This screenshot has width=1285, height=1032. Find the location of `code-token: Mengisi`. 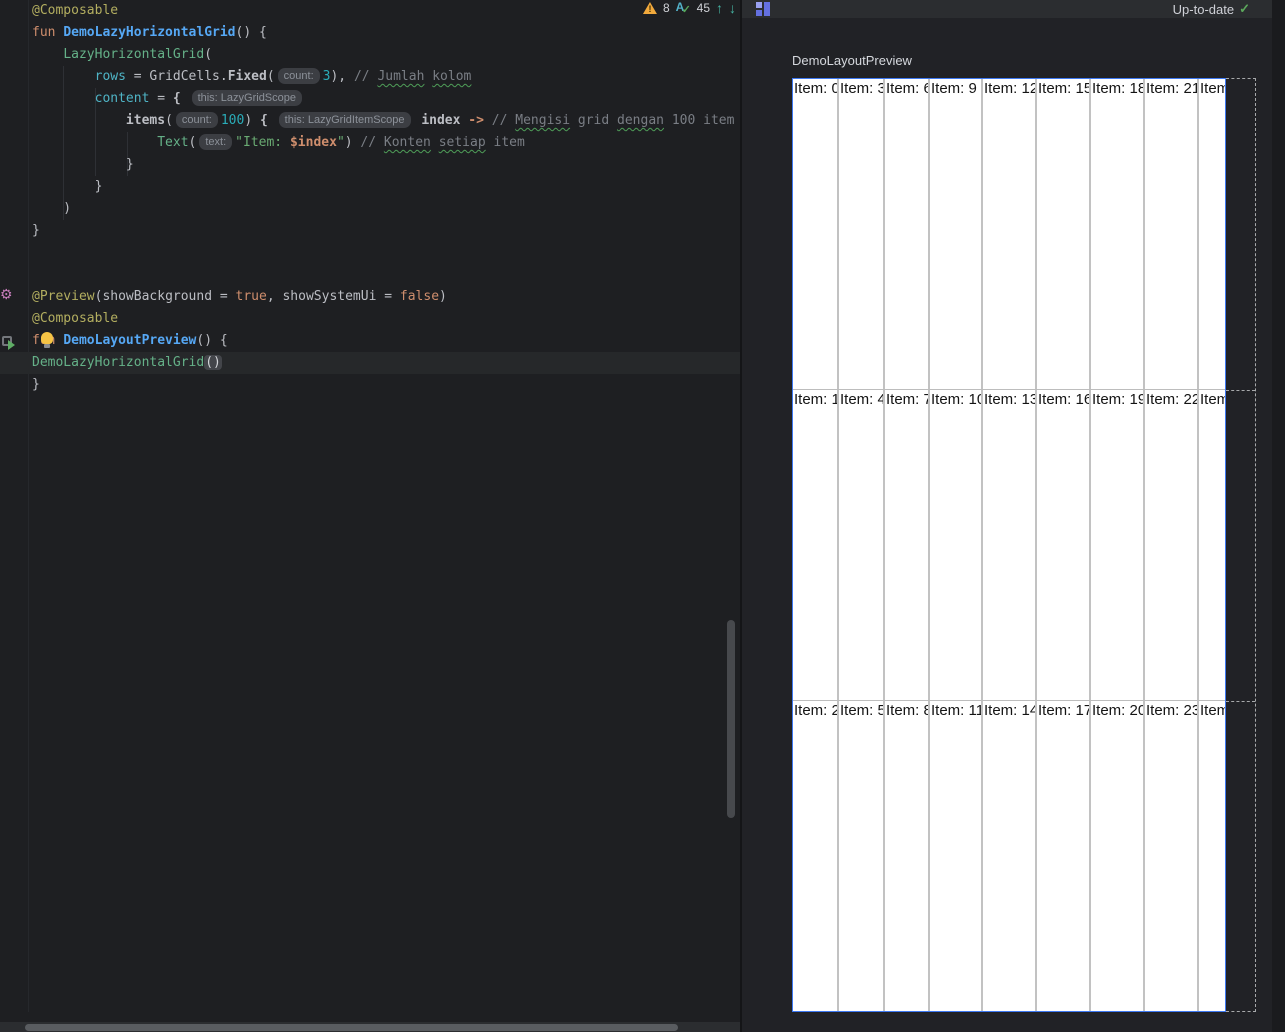

code-token: Mengisi is located at coordinates (543, 120).